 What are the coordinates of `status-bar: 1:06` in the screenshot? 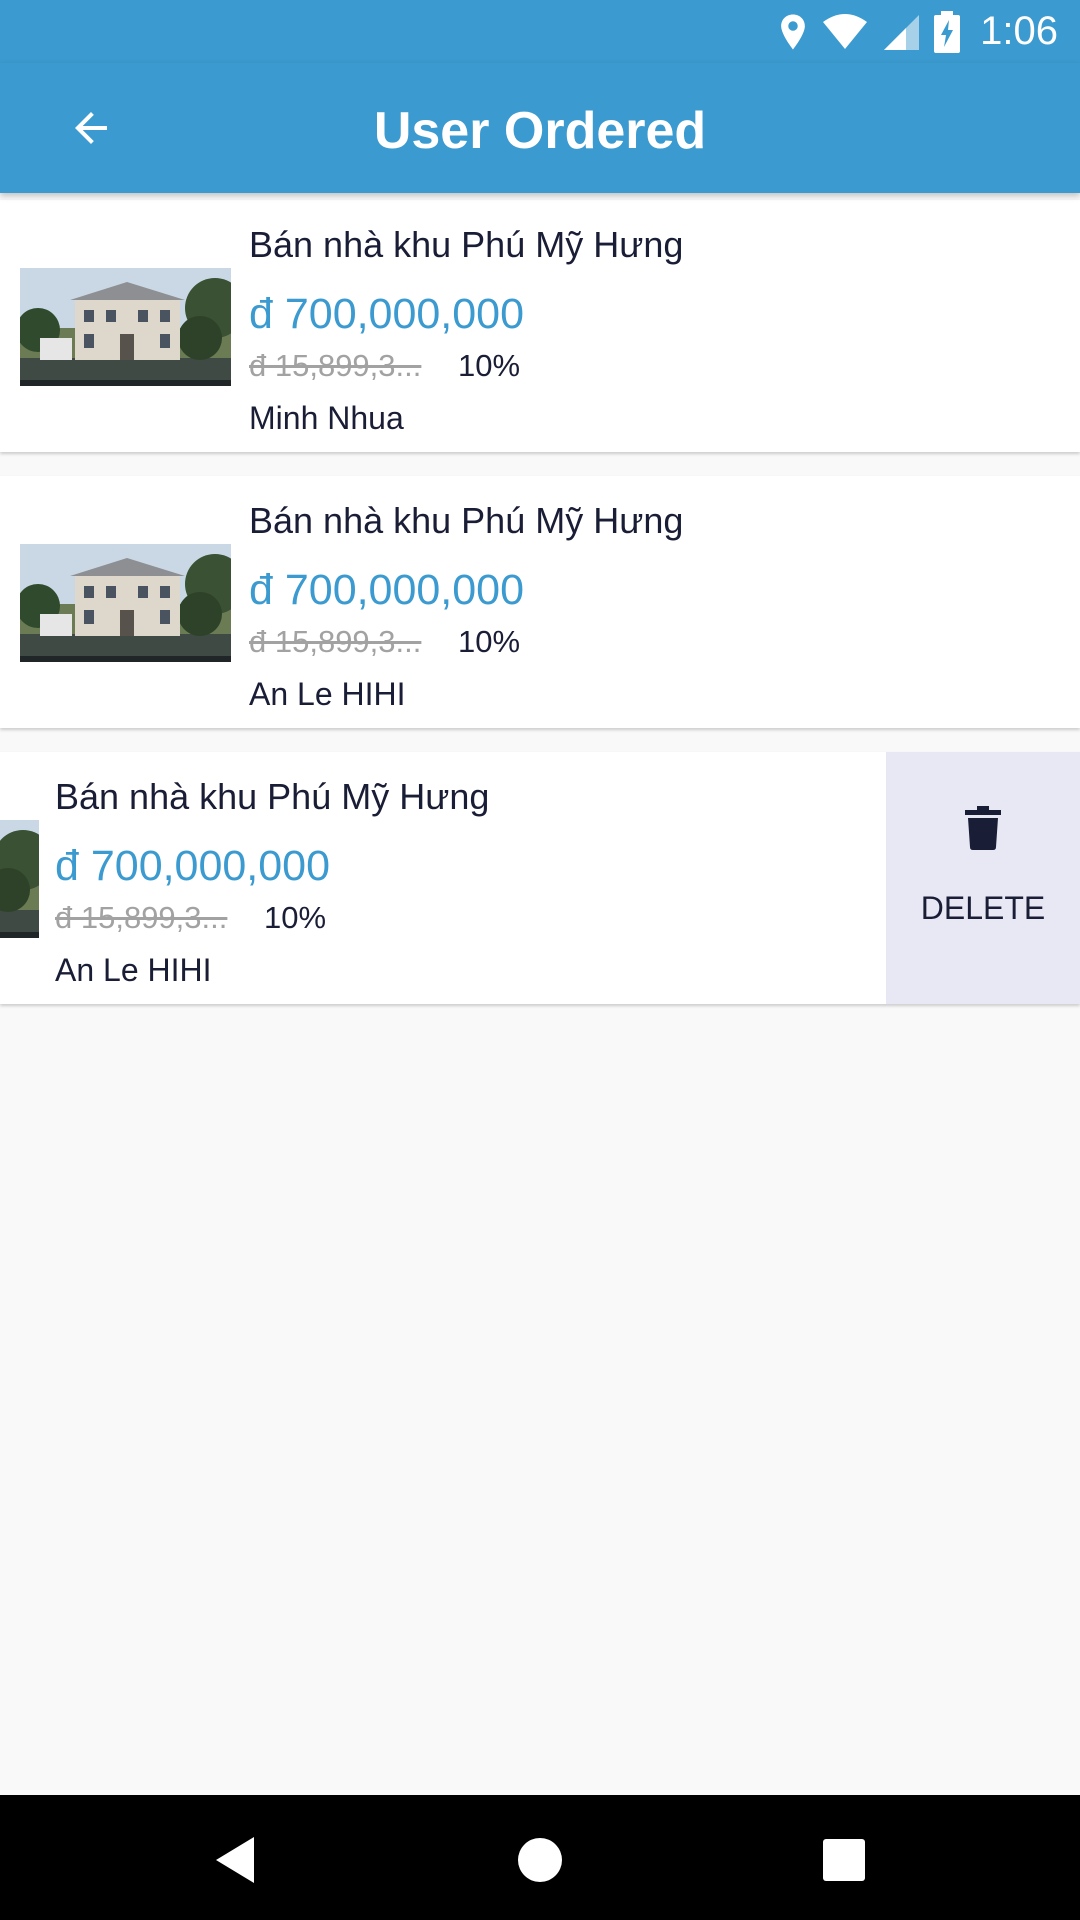 It's located at (540, 31).